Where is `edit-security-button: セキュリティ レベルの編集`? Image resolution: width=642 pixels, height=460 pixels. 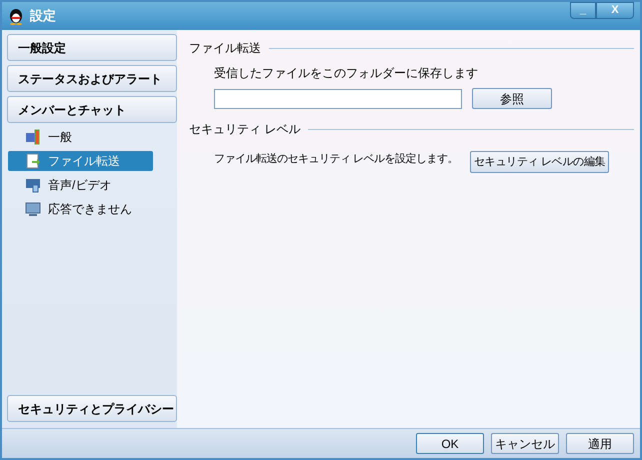 edit-security-button: セキュリティ レベルの編集 is located at coordinates (540, 162).